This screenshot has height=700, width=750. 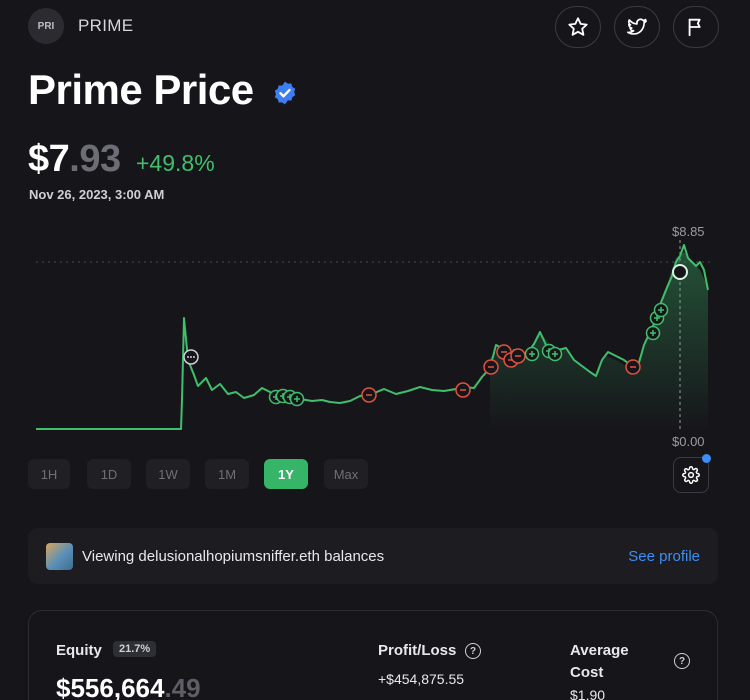 What do you see at coordinates (49, 474) in the screenshot?
I see `range-1h: 1H` at bounding box center [49, 474].